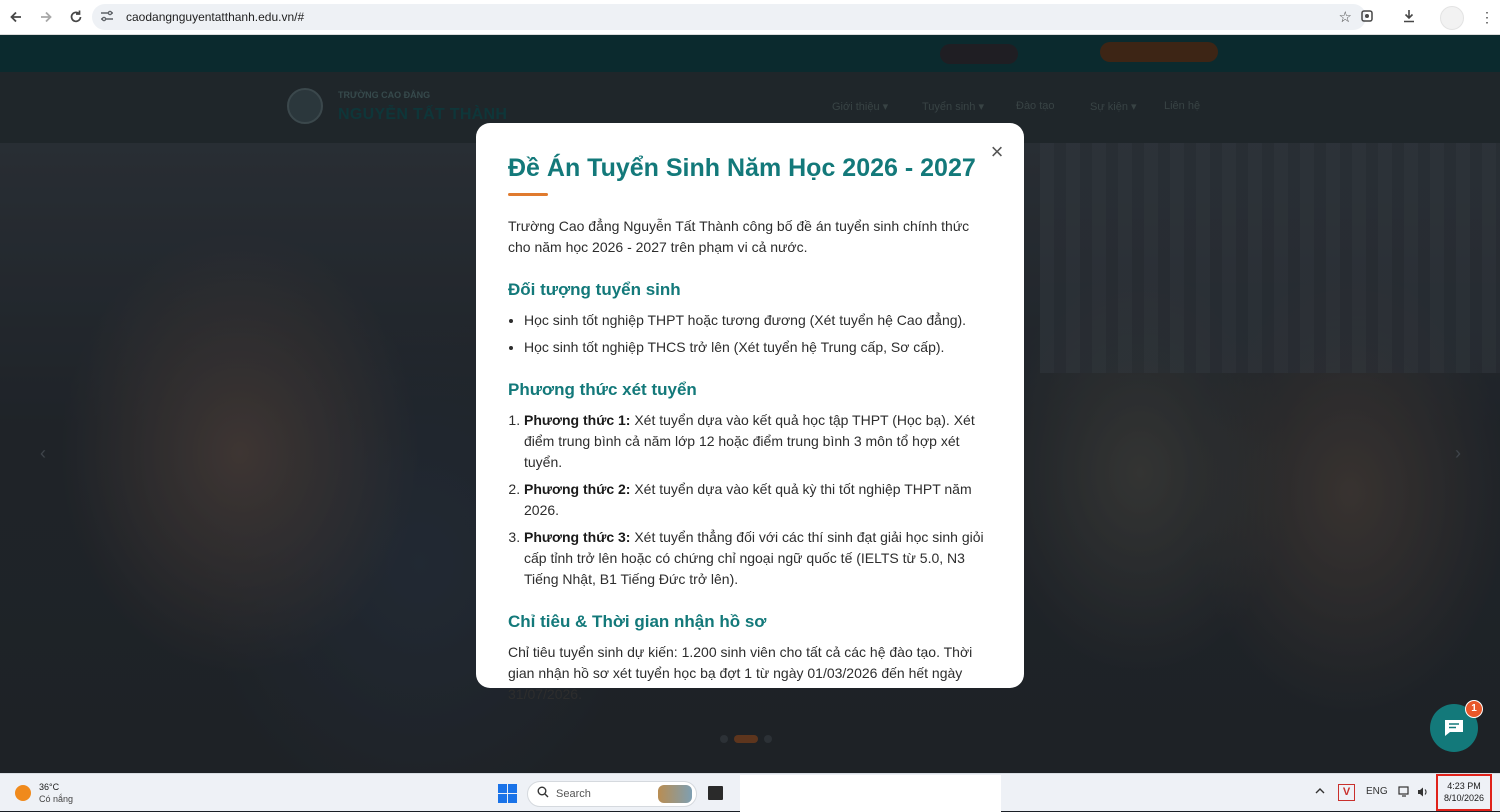  I want to click on chat-icon, so click(1454, 728).